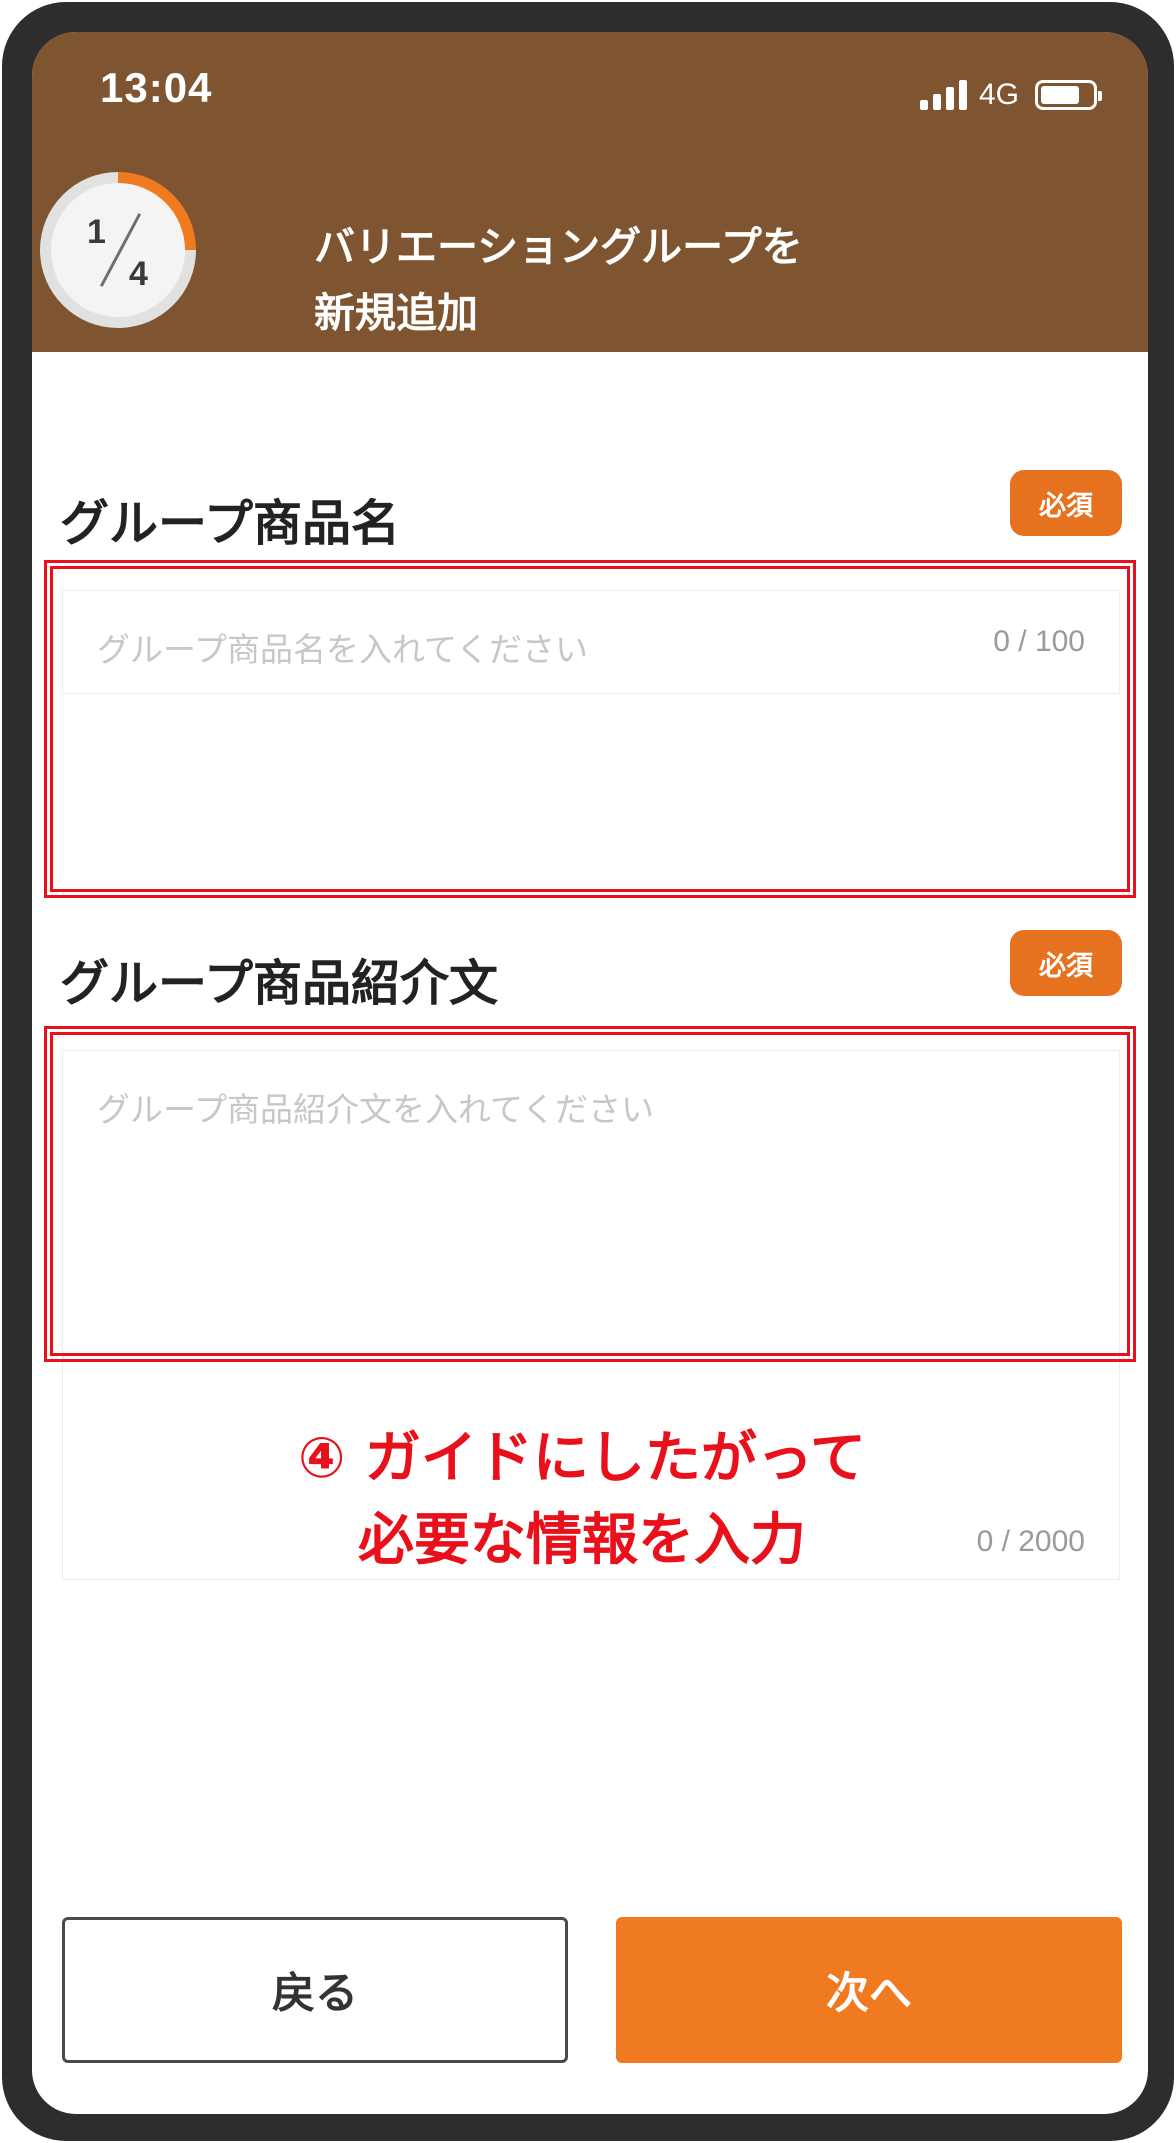 The width and height of the screenshot is (1176, 2143). Describe the element at coordinates (118, 250) in the screenshot. I see `step-progress-indicator: 1 4` at that location.